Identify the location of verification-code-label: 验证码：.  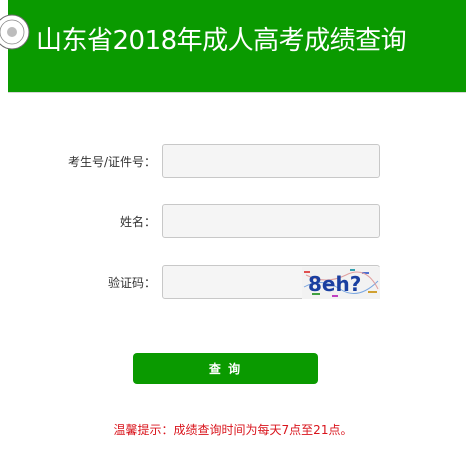
(131, 283).